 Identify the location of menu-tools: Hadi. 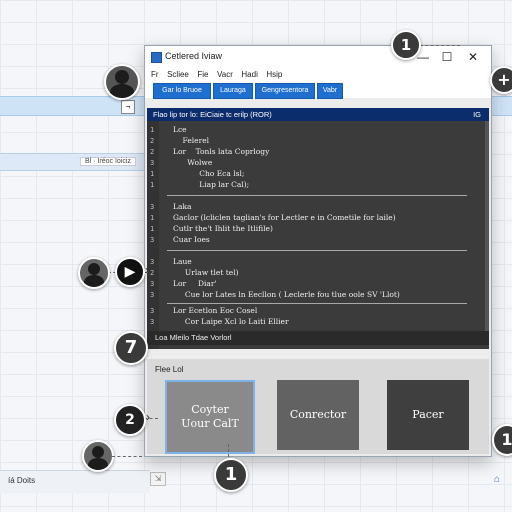
(249, 75).